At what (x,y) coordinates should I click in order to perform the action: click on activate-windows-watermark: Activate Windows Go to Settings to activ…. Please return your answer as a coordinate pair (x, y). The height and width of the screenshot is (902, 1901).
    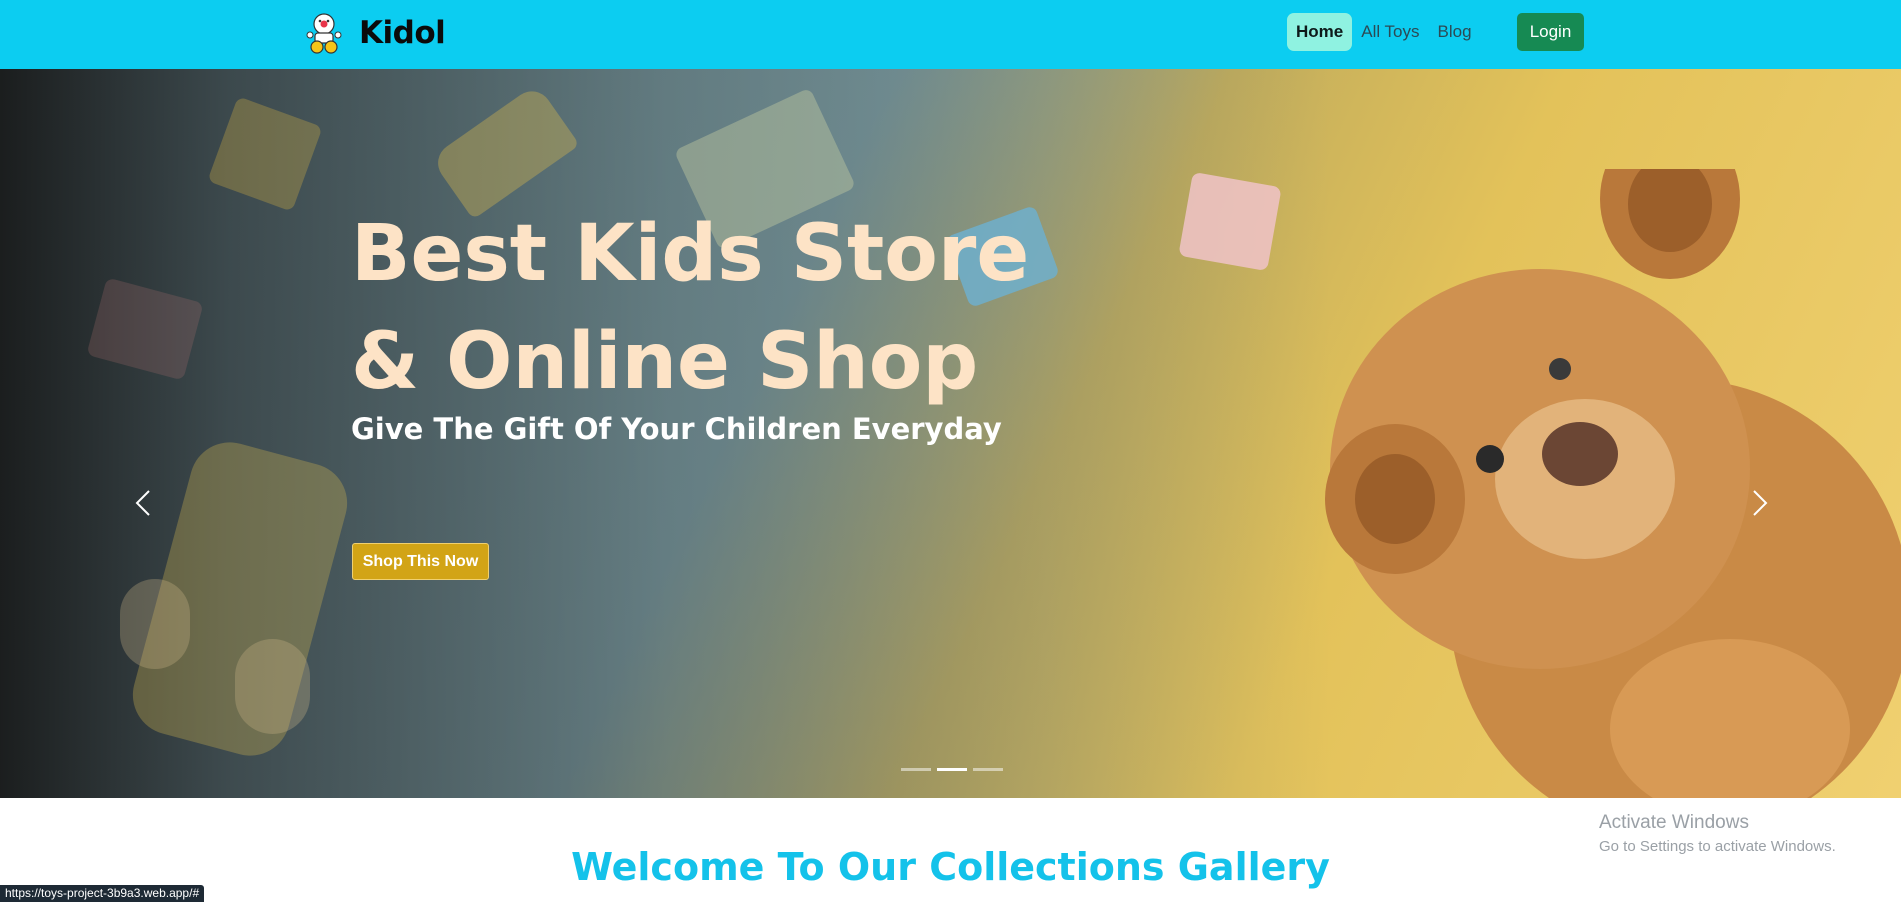
    Looking at the image, I should click on (1717, 833).